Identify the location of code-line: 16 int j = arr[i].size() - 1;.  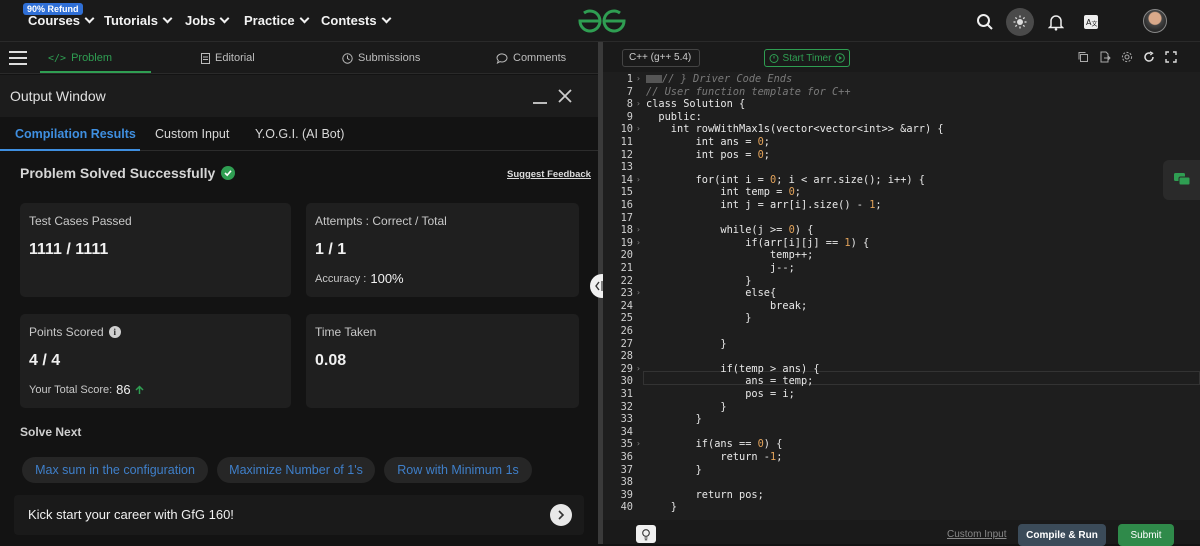
(901, 205).